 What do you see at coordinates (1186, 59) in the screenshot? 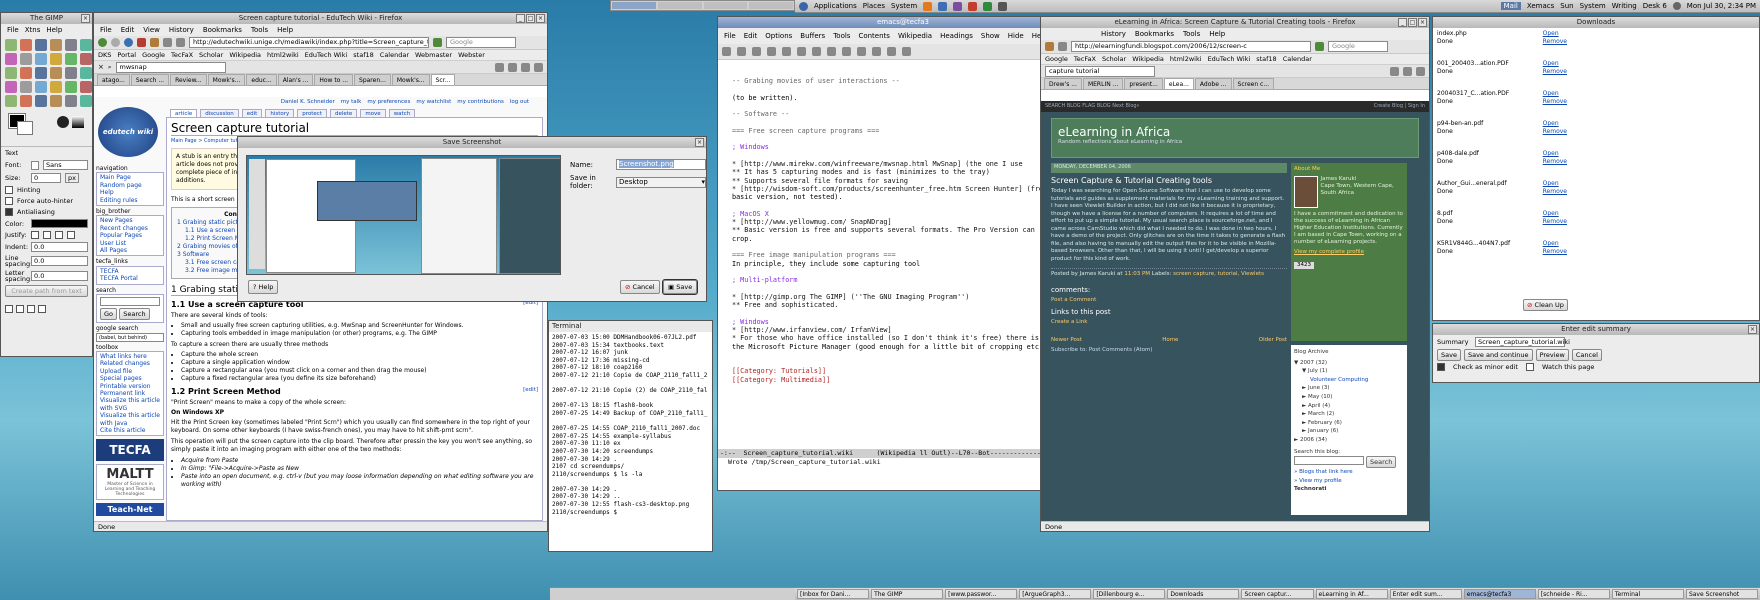
I see `bookmark-html2wiki: html2wiki` at bounding box center [1186, 59].